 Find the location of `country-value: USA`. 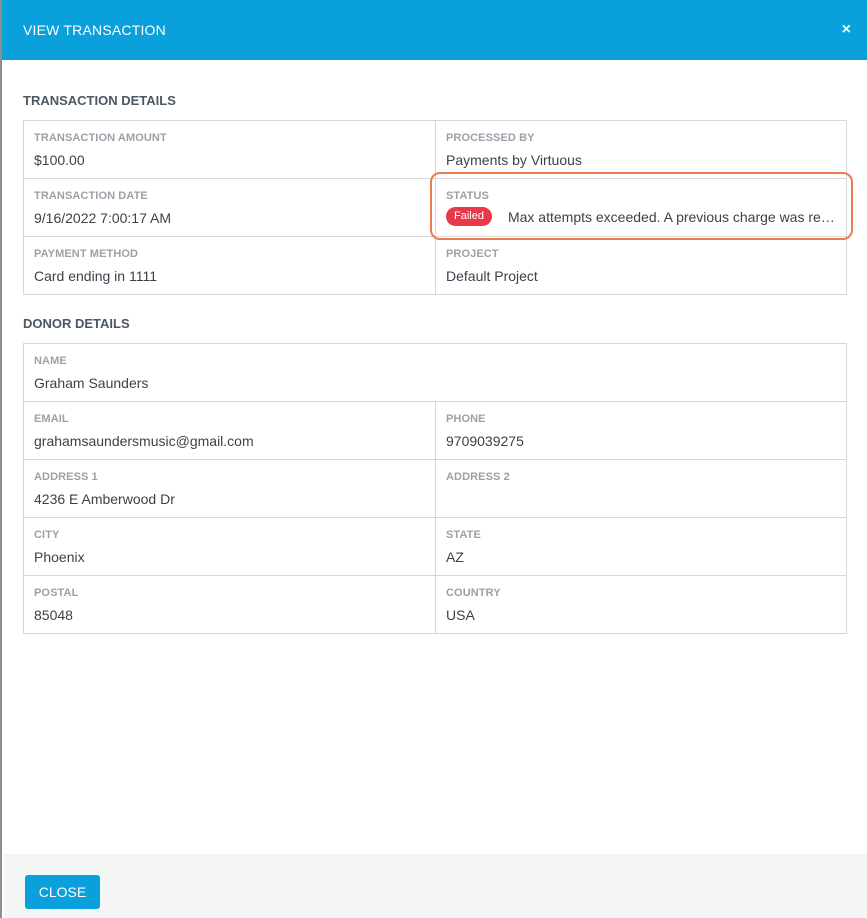

country-value: USA is located at coordinates (460, 615).